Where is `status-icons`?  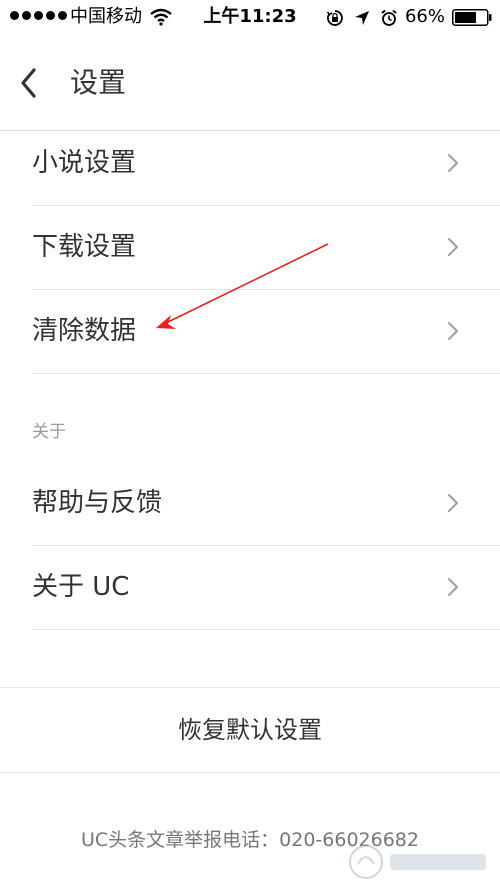
status-icons is located at coordinates (362, 18).